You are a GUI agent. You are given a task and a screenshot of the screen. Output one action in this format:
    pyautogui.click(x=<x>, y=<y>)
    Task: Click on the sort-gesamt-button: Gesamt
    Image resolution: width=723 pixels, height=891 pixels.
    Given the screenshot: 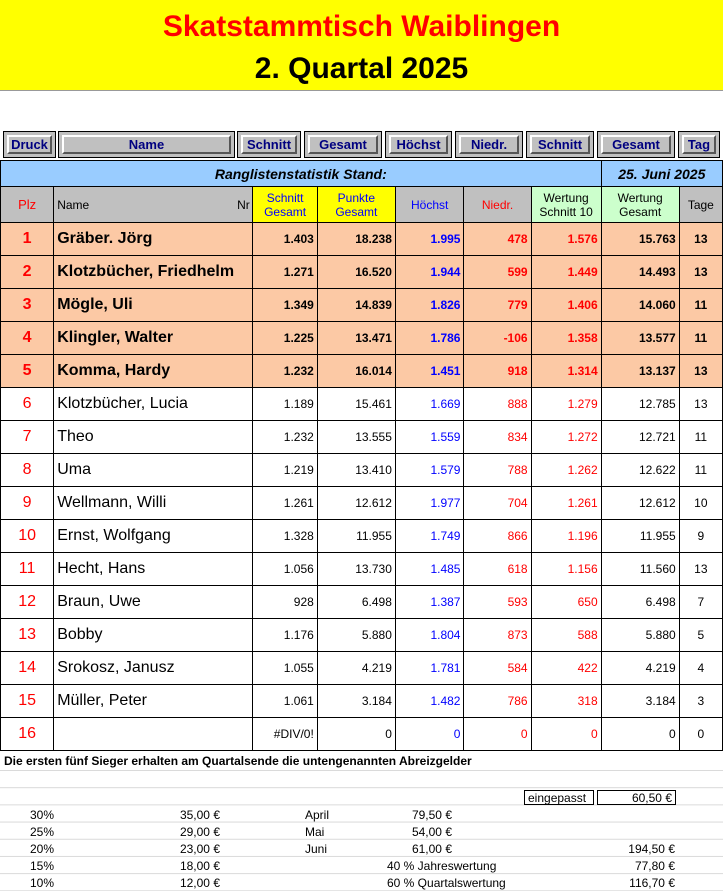 What is the action you would take?
    pyautogui.click(x=343, y=144)
    